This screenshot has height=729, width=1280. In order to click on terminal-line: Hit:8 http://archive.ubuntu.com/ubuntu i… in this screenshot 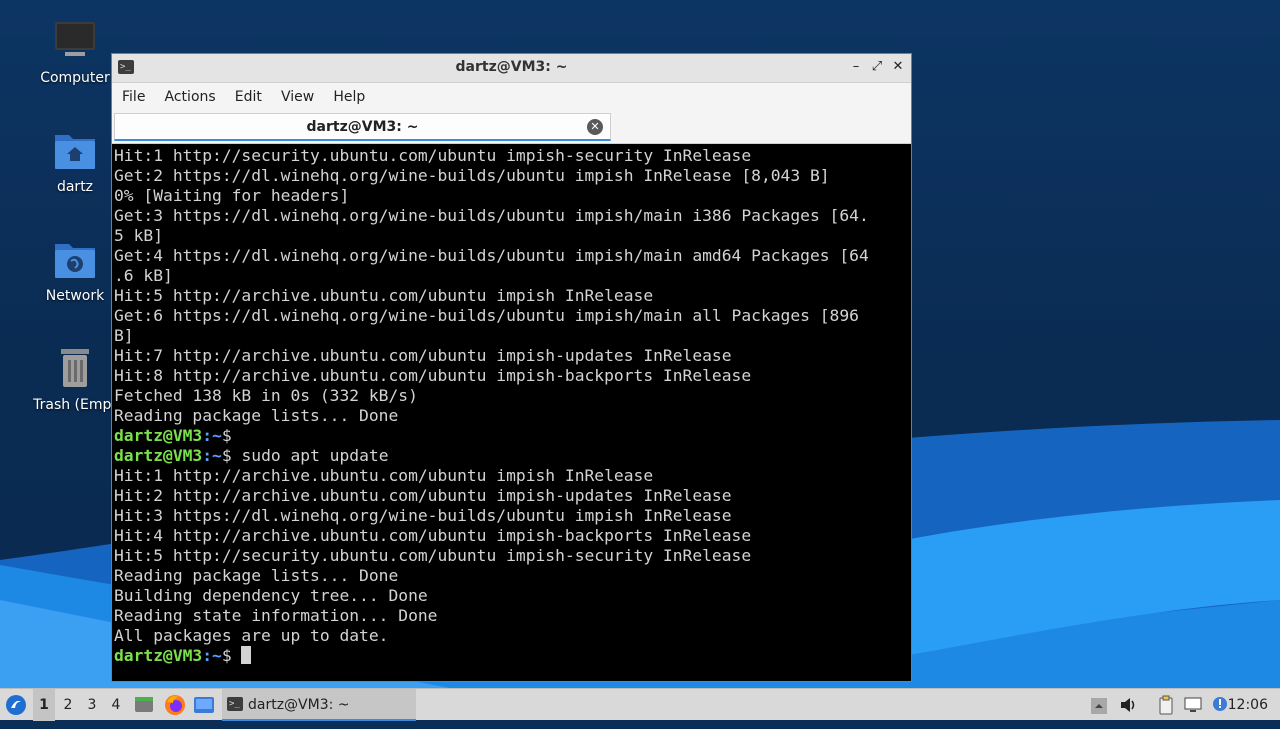, I will do `click(433, 375)`.